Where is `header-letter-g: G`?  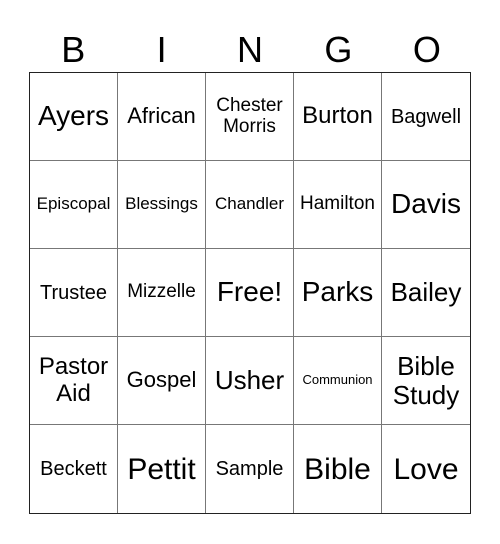 header-letter-g: G is located at coordinates (338, 49).